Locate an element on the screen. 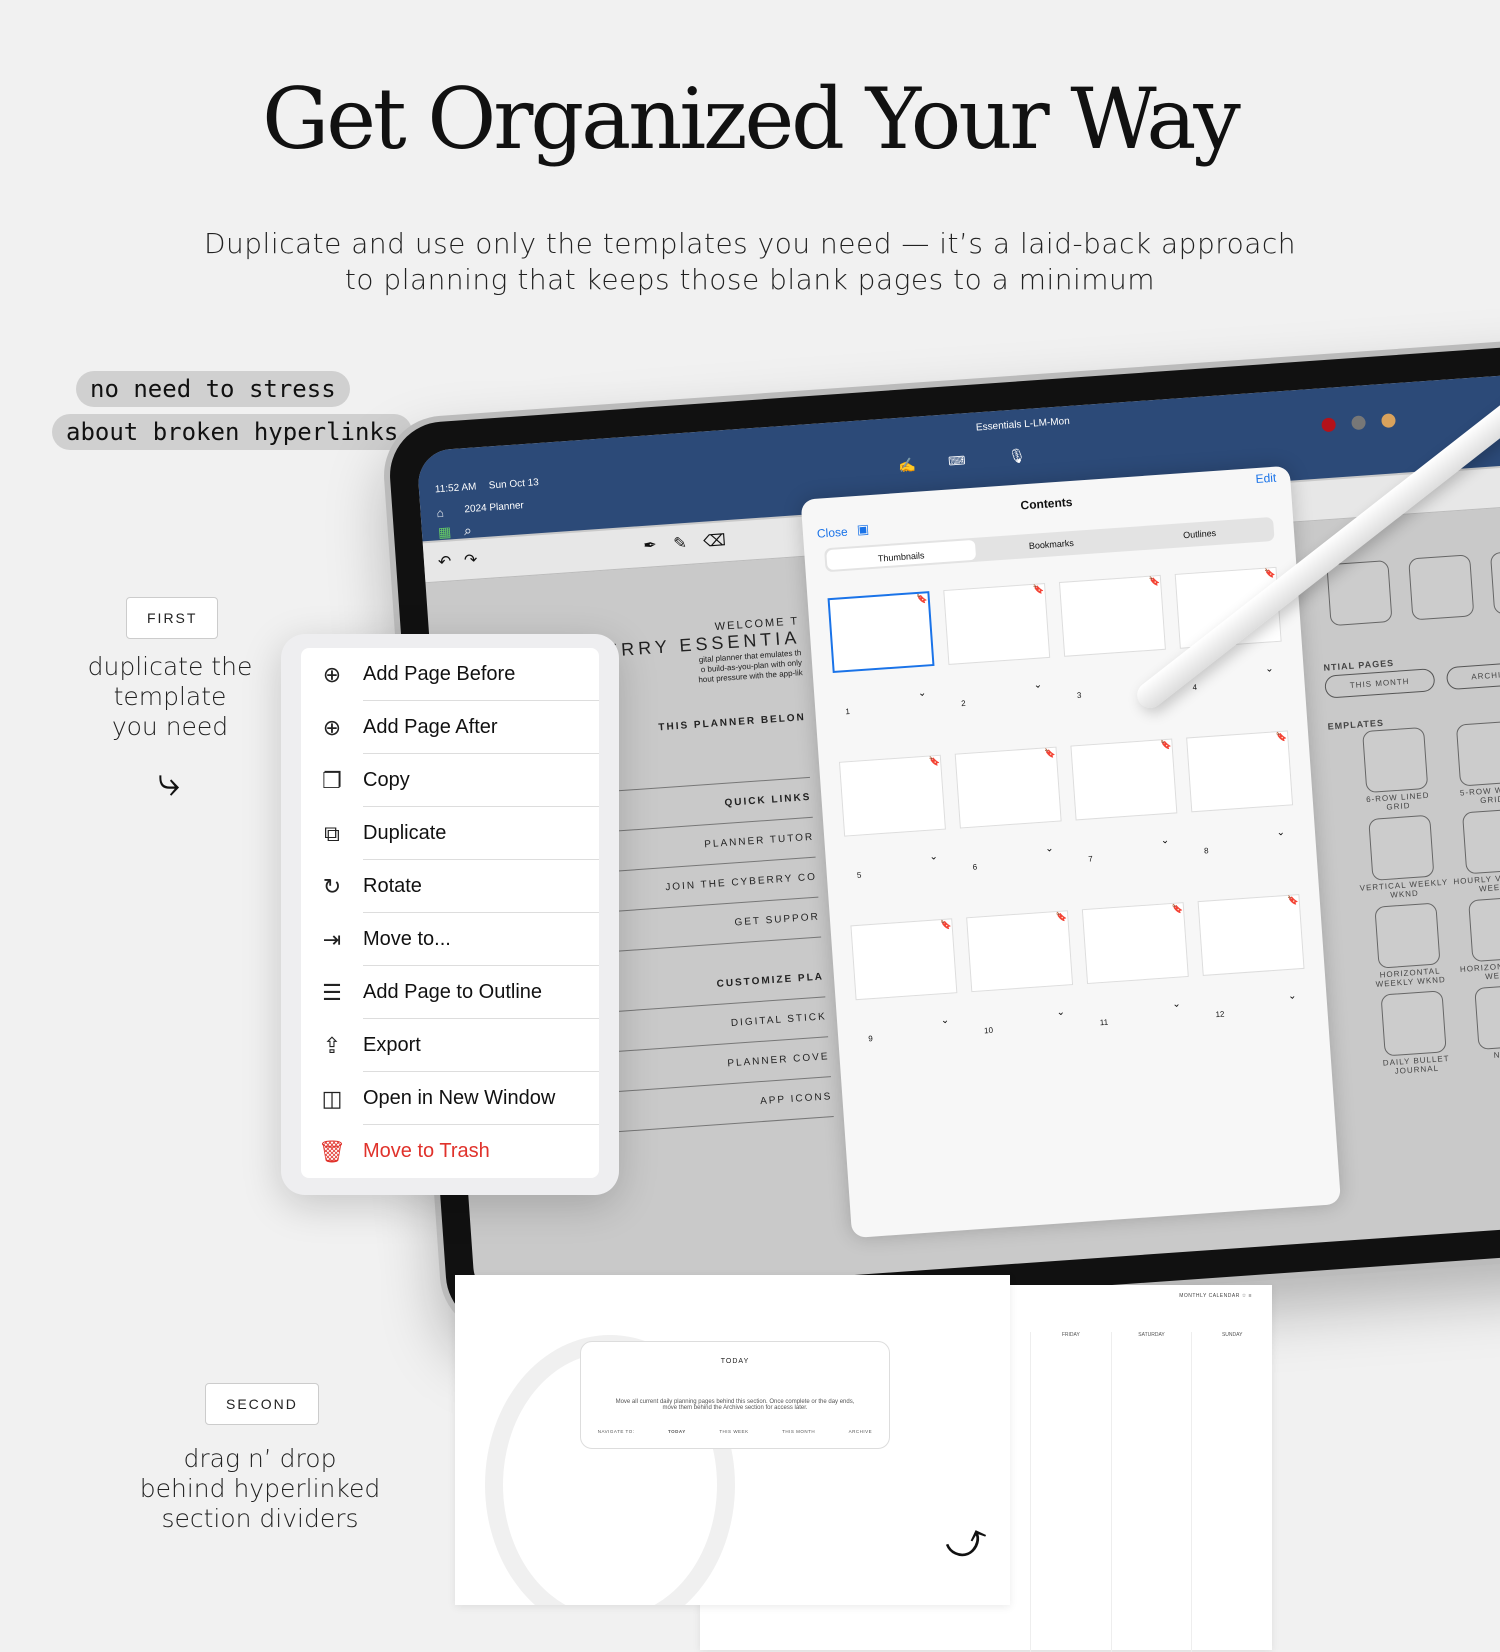  search-icon: ⌕ is located at coordinates (467, 531).